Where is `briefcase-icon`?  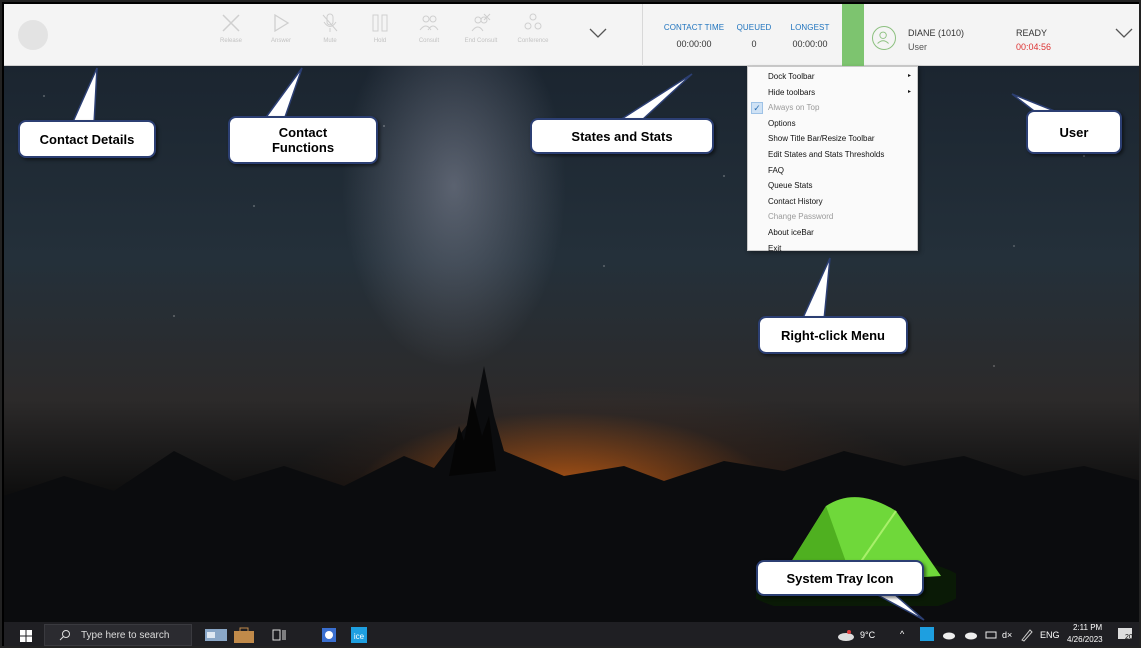
briefcase-icon is located at coordinates (244, 635).